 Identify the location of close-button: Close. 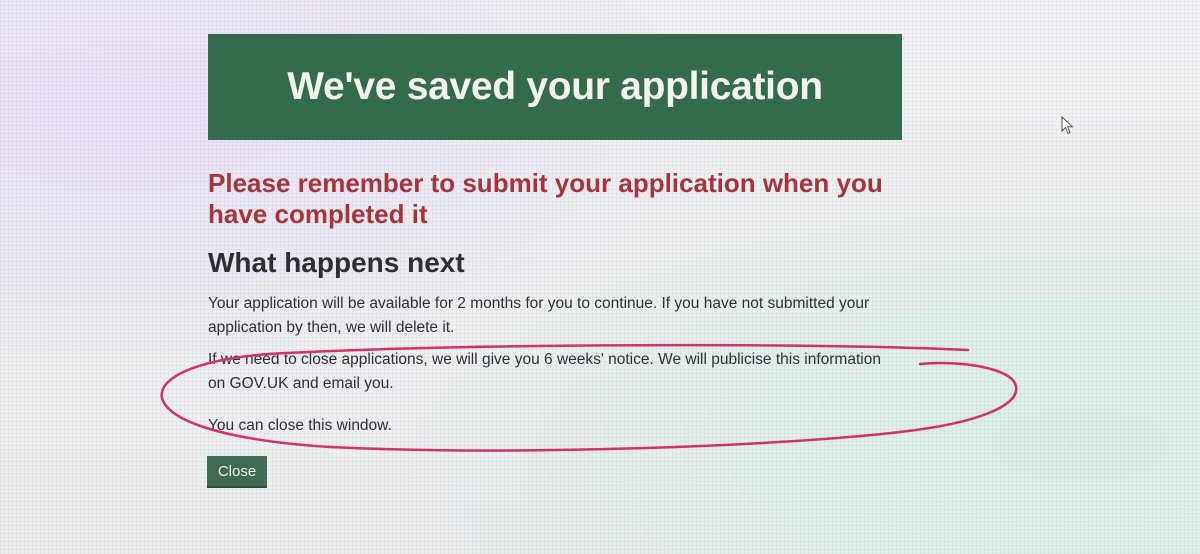
(237, 471).